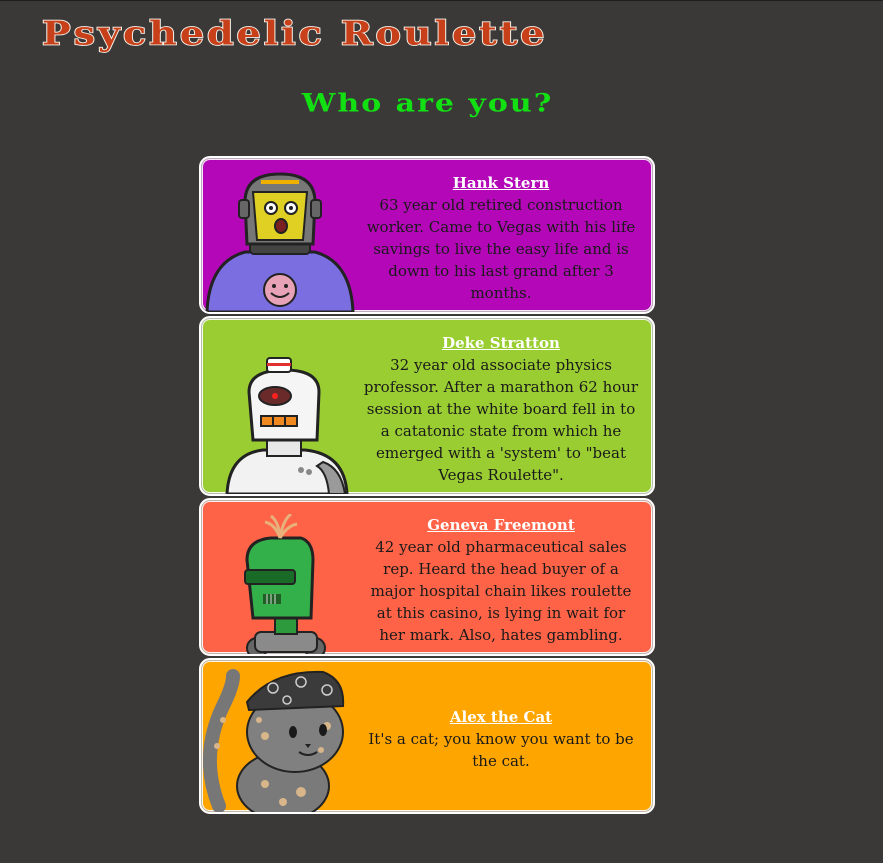 This screenshot has width=883, height=863. I want to click on deke-robot-portrait, so click(287, 425).